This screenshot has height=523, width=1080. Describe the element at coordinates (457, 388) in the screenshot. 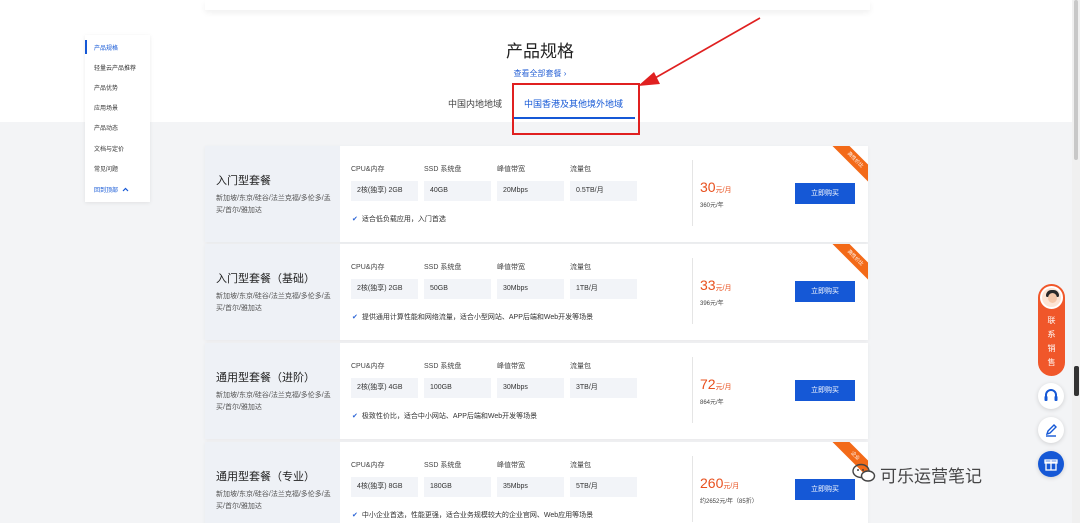

I see `spec-disk-value: 100GB` at that location.